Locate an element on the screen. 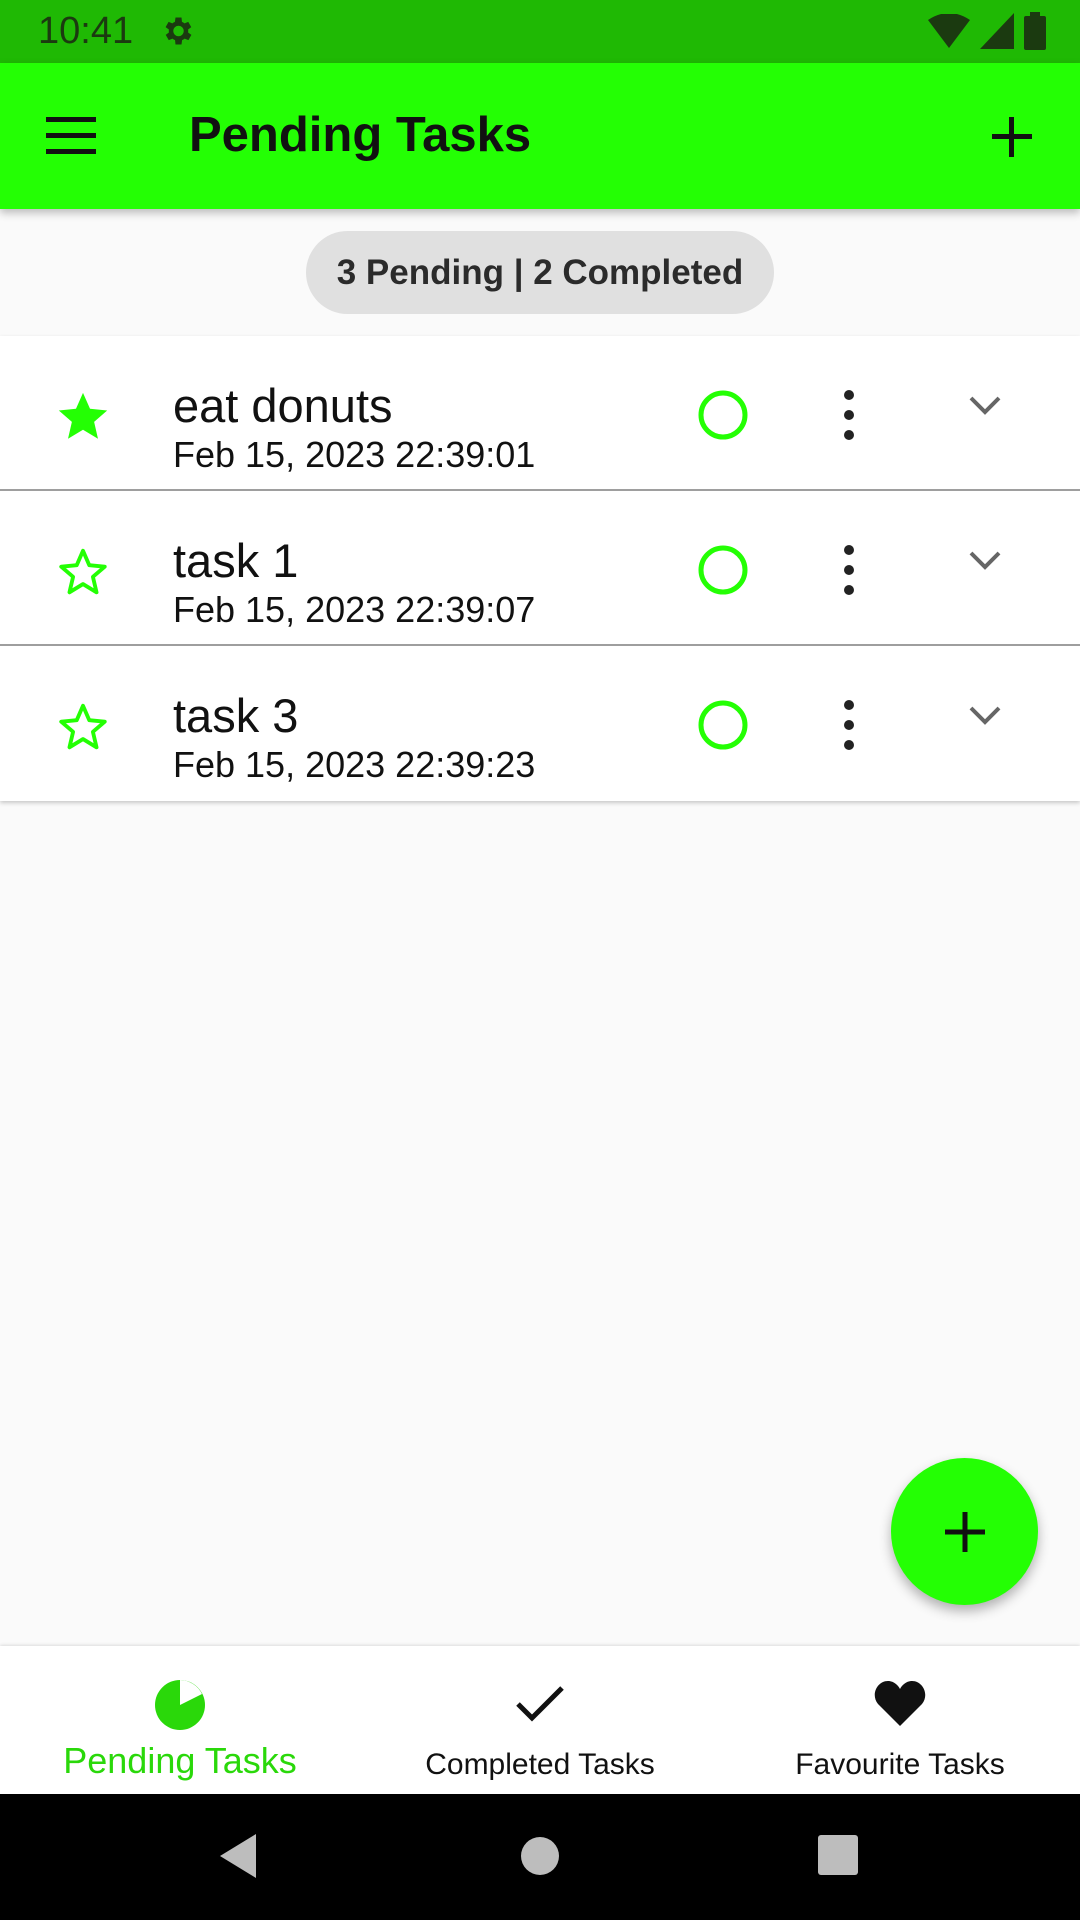 The height and width of the screenshot is (1920, 1080). app-bar: Pending Tasks is located at coordinates (540, 136).